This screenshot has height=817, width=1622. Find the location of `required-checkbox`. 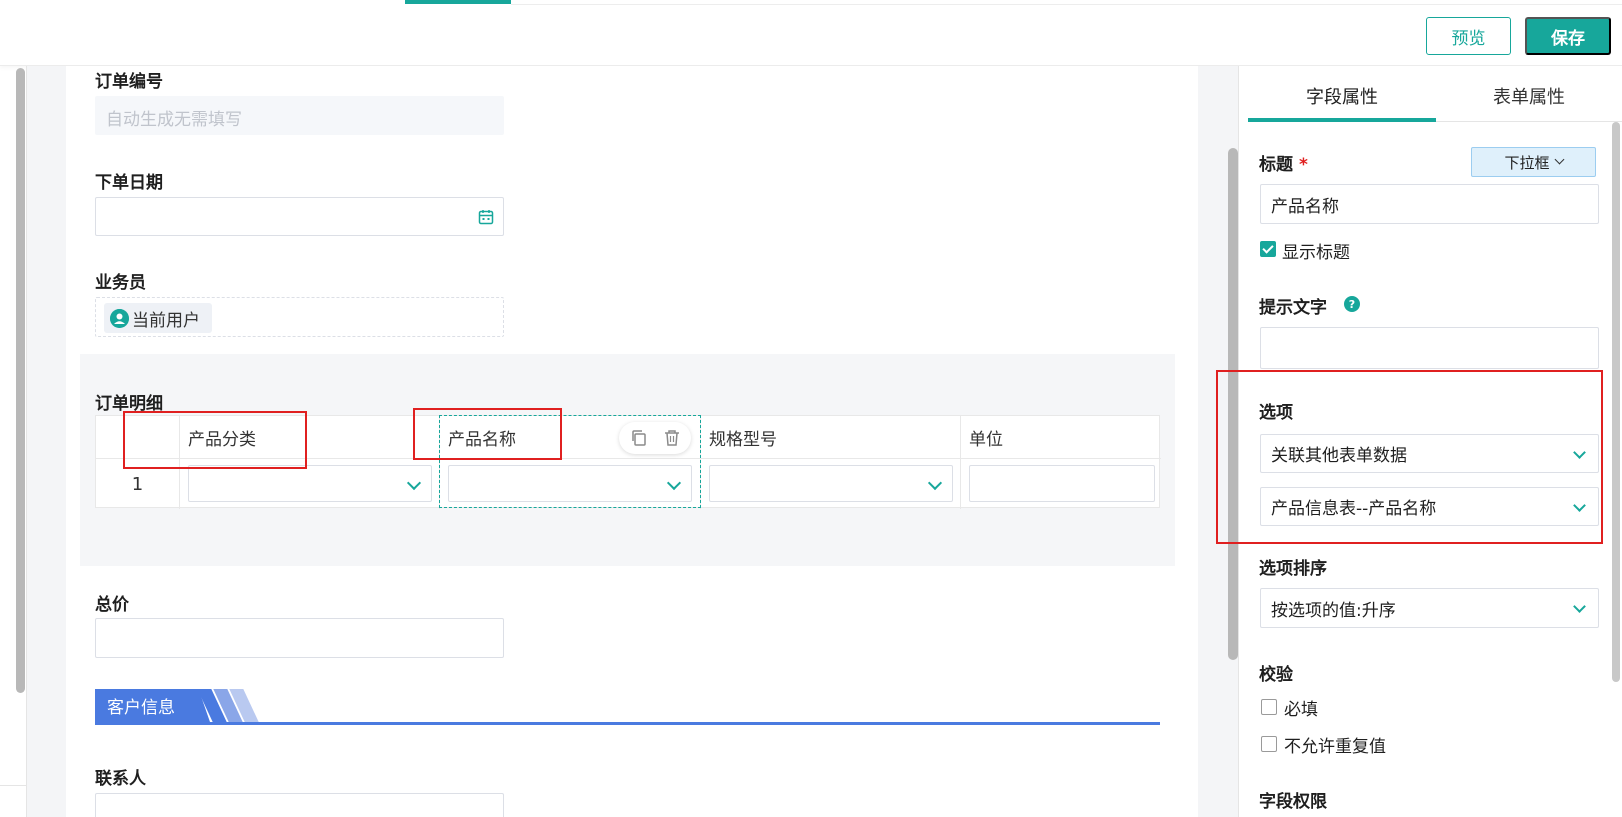

required-checkbox is located at coordinates (1269, 707).